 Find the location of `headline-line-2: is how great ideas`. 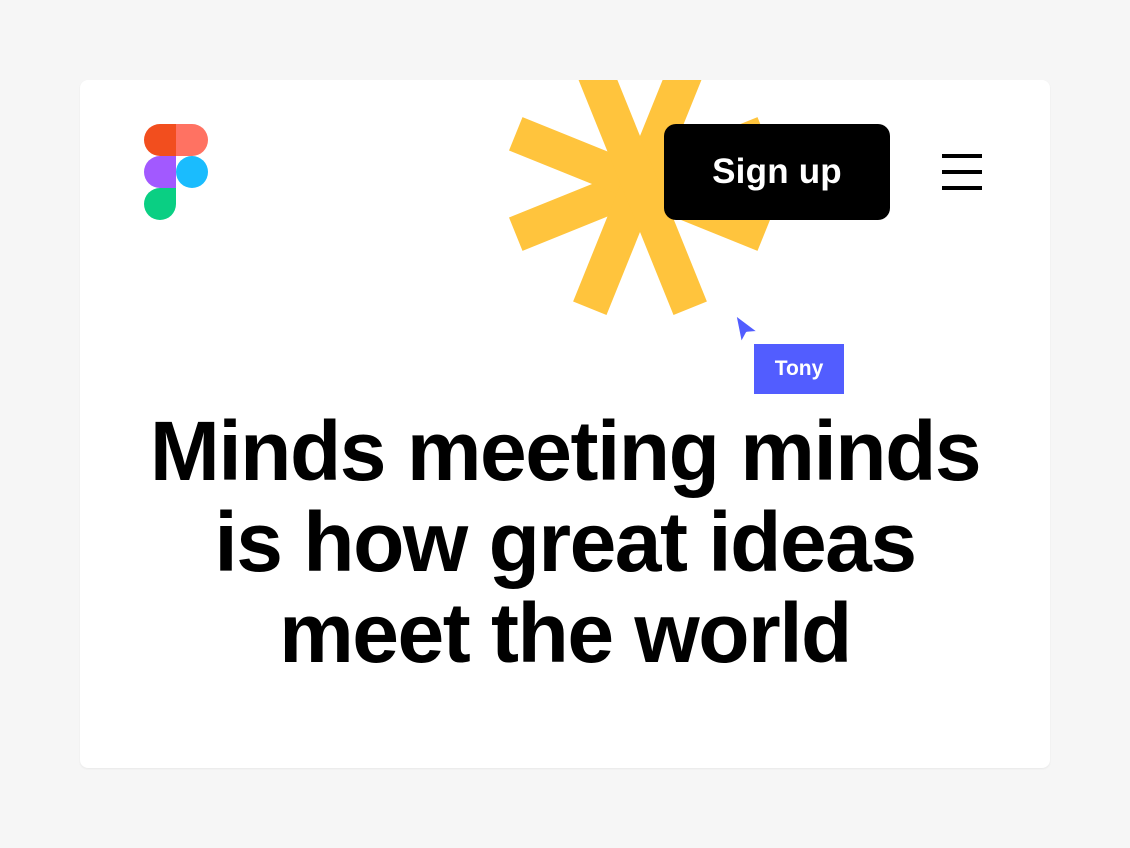

headline-line-2: is how great ideas is located at coordinates (565, 542).